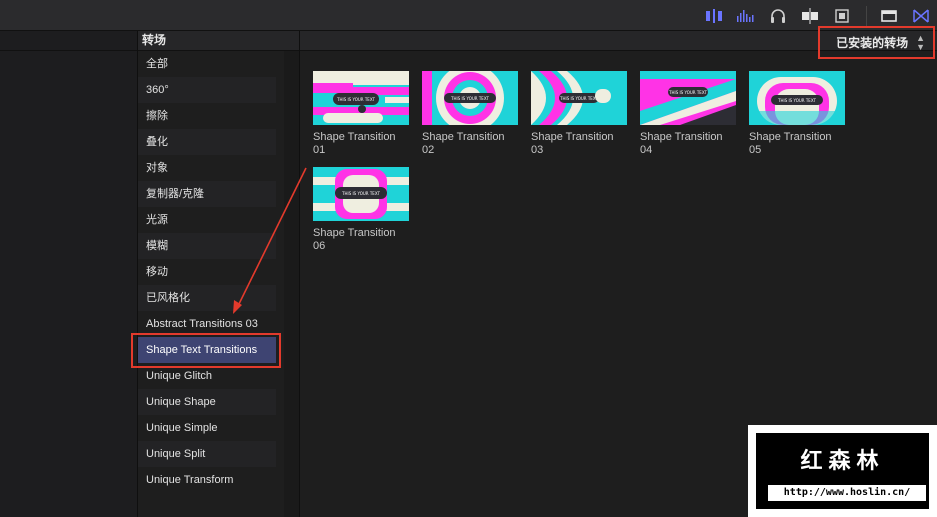 This screenshot has width=937, height=517. What do you see at coordinates (207, 64) in the screenshot?
I see `category-item-all: 全部` at bounding box center [207, 64].